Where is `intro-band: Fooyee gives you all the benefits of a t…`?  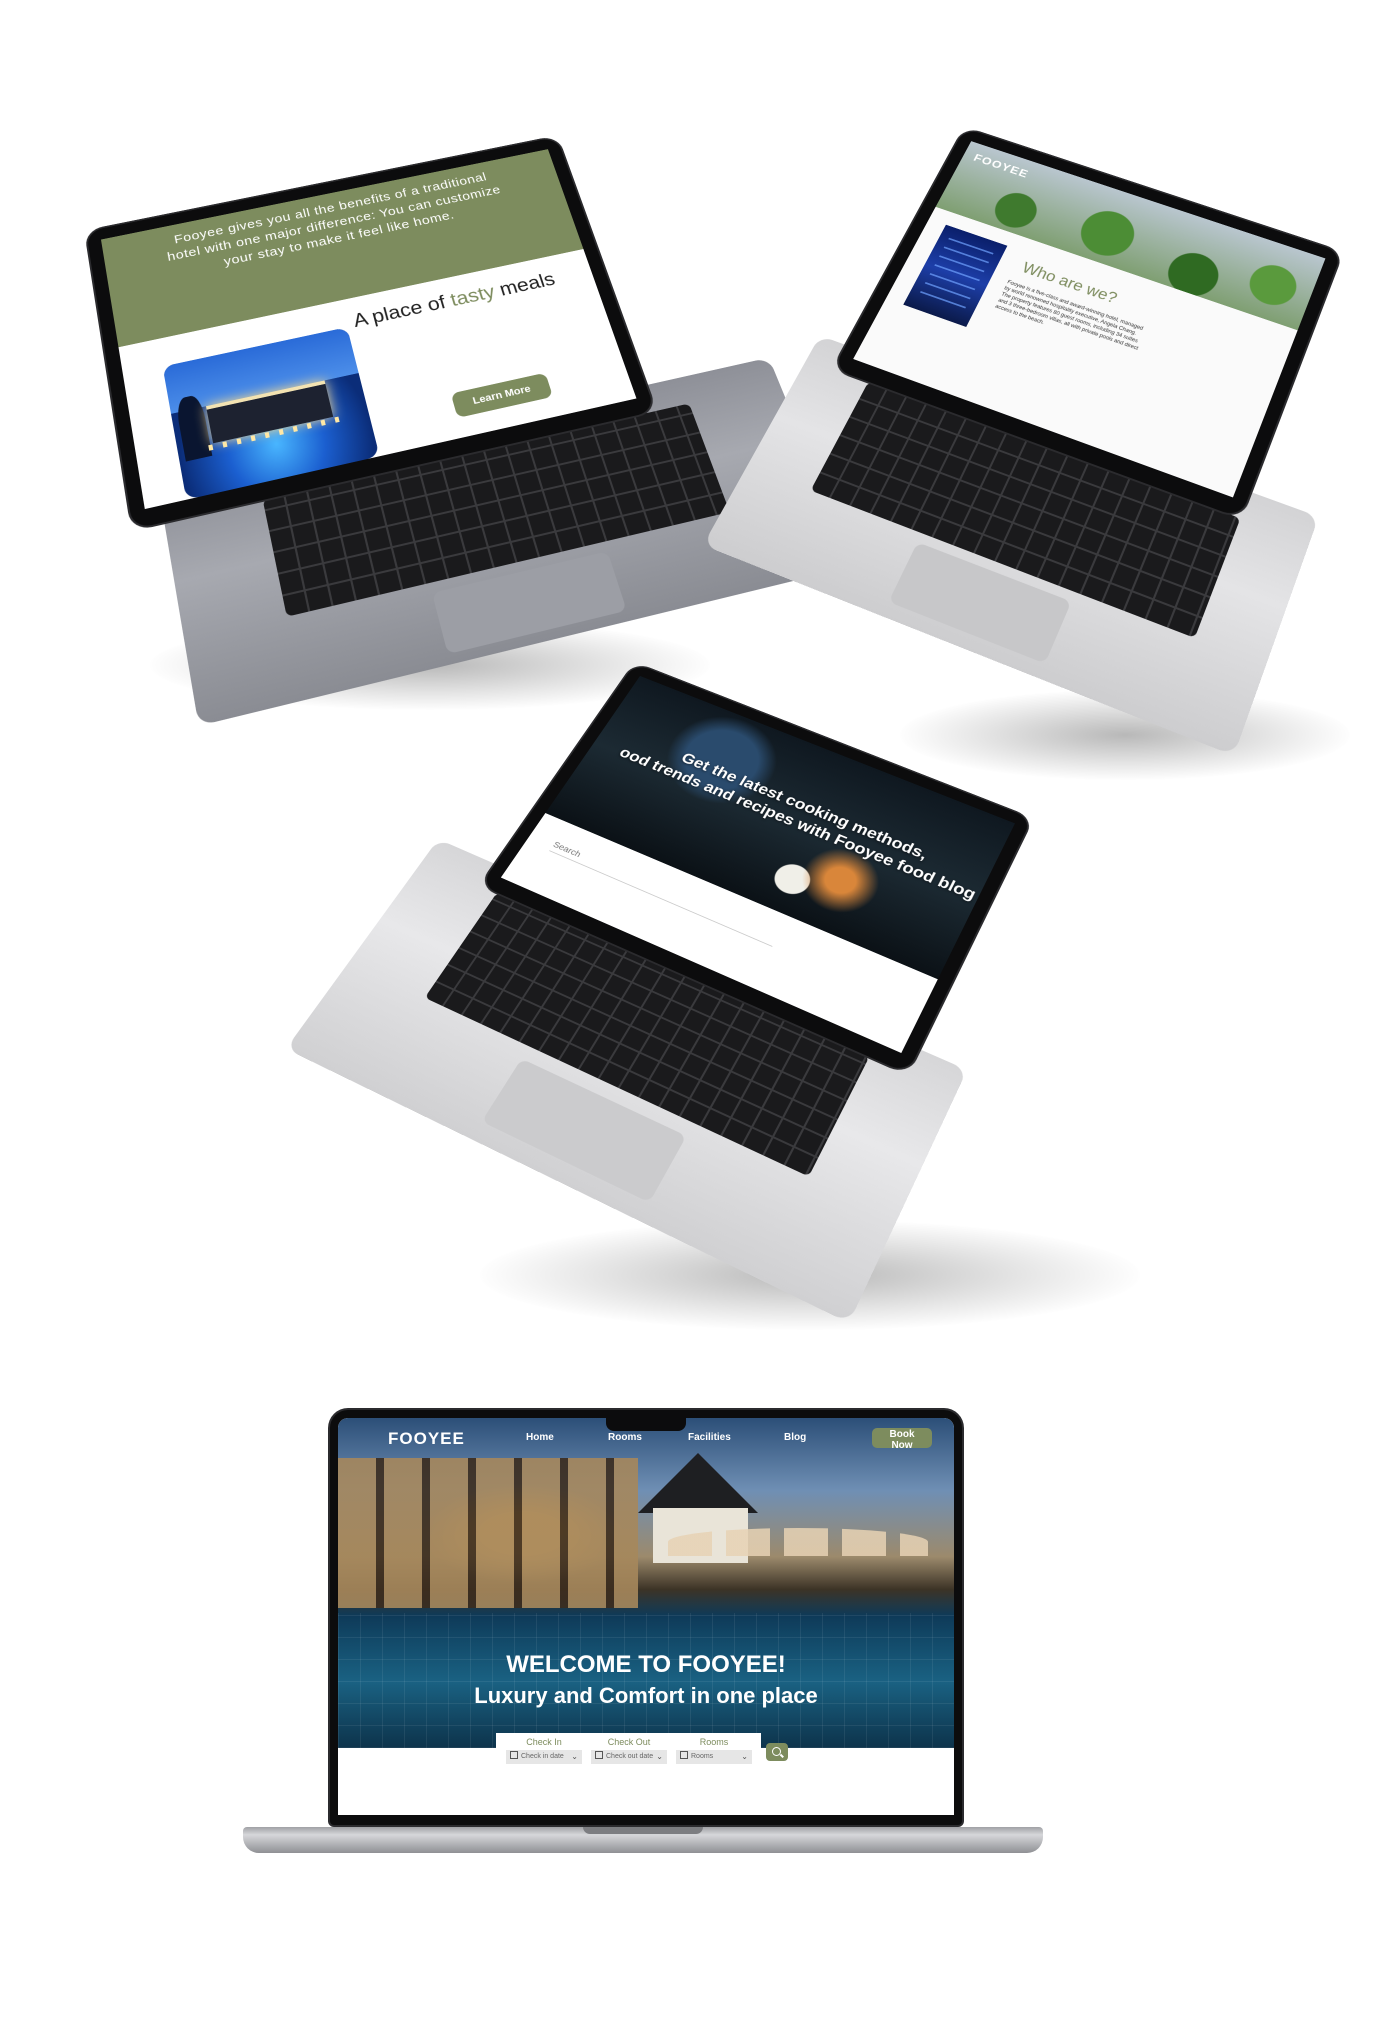
intro-band: Fooyee gives you all the benefits of a t… is located at coordinates (342, 248).